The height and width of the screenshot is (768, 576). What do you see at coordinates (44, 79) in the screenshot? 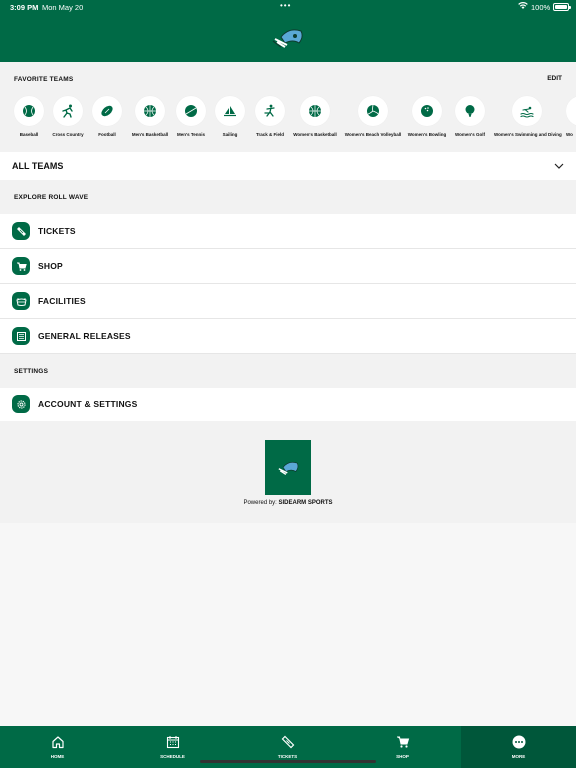
I see `favorite-teams-title: FAVORITE TEAMS` at bounding box center [44, 79].